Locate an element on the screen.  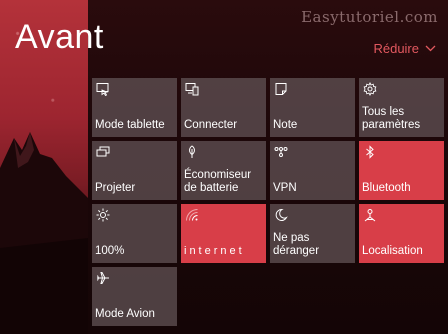
project-icon is located at coordinates (103, 152).